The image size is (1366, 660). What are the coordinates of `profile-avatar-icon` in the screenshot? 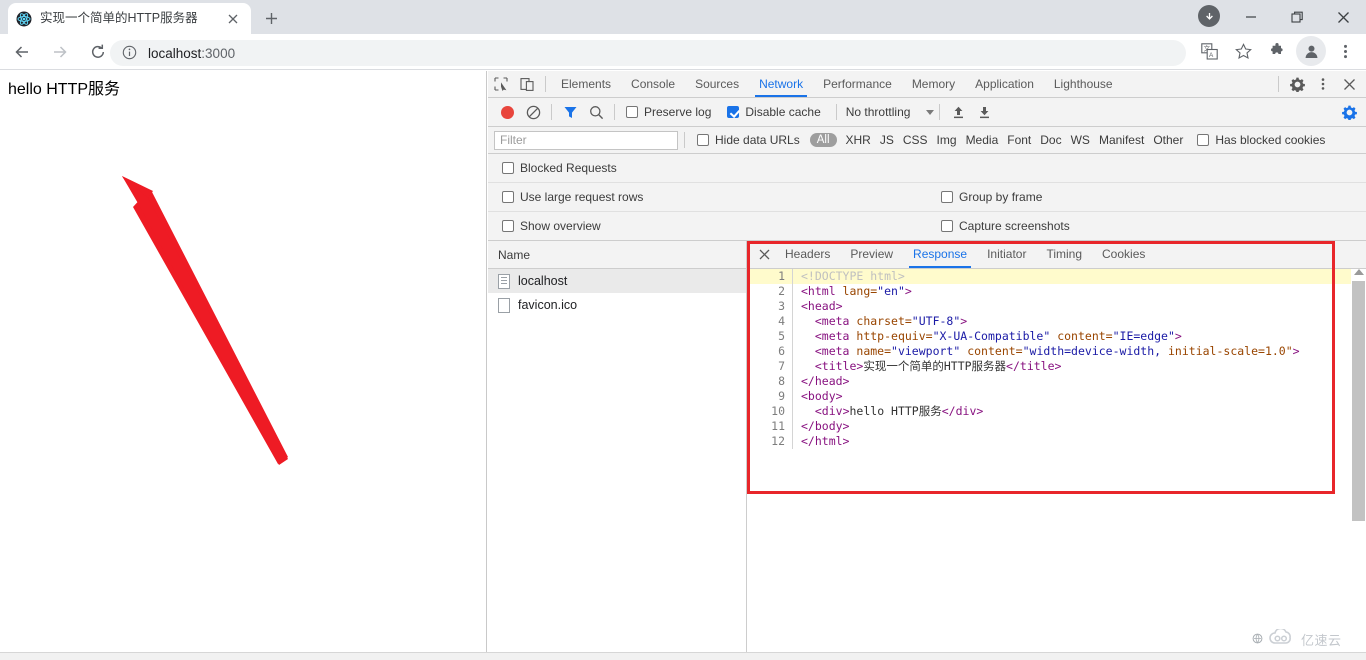 It's located at (1311, 51).